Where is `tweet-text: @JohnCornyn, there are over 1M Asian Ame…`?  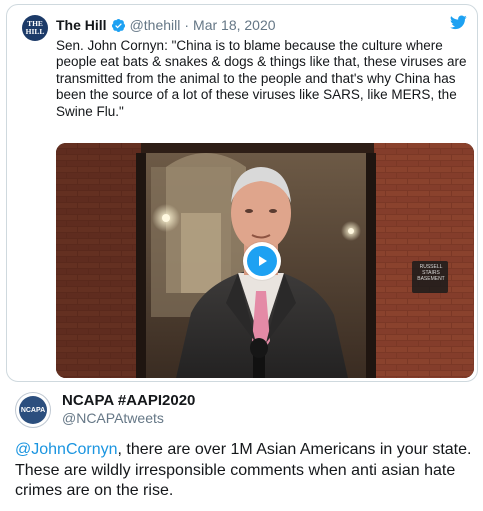 tweet-text: @JohnCornyn, there are over 1M Asian Ame… is located at coordinates (246, 471).